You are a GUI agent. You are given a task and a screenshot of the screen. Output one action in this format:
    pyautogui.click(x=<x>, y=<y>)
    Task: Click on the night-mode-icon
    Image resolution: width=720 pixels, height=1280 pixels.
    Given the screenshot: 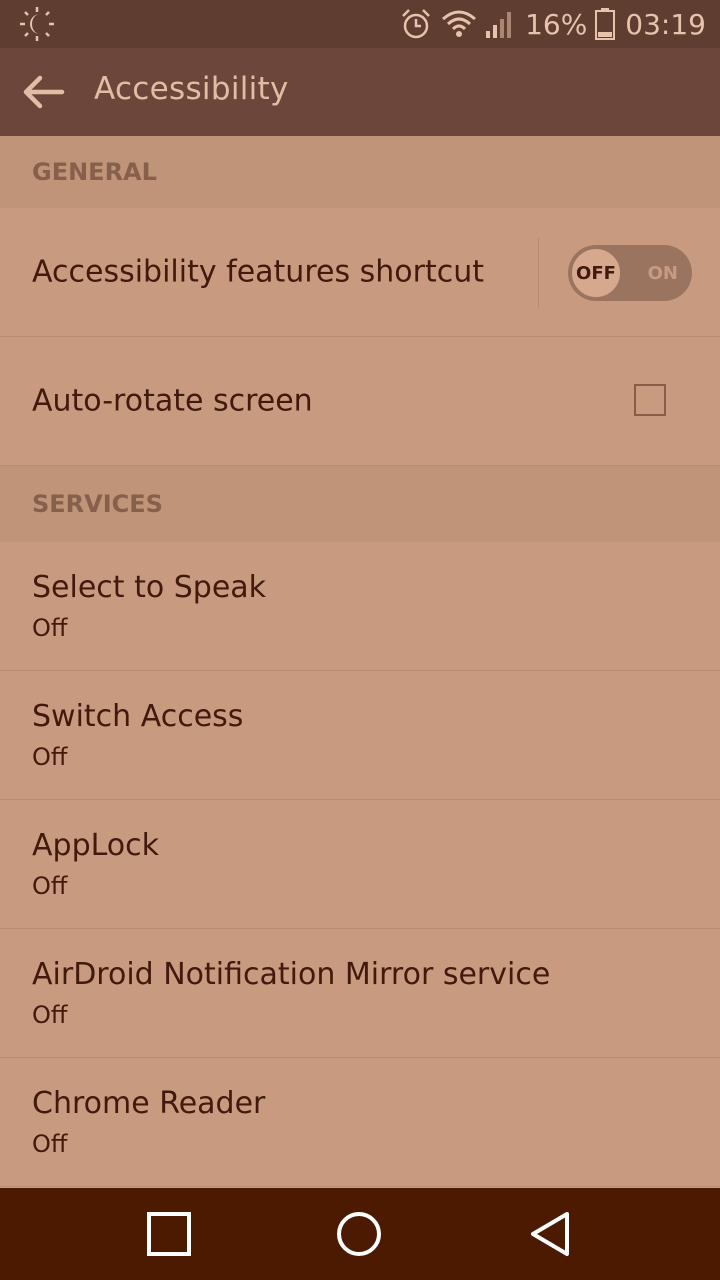 What is the action you would take?
    pyautogui.click(x=37, y=24)
    